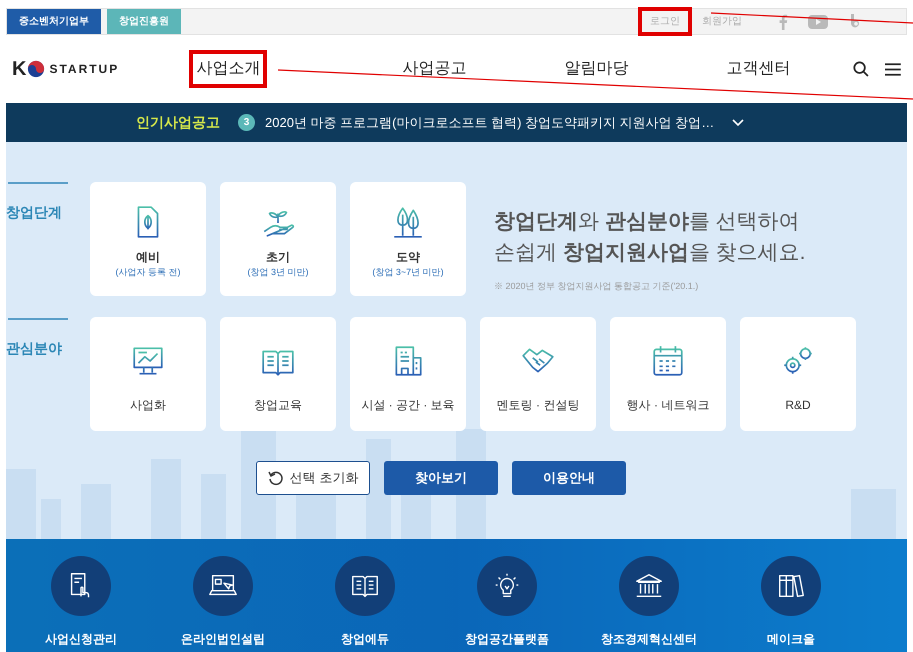  What do you see at coordinates (408, 257) in the screenshot?
I see `stage-title: 도약` at bounding box center [408, 257].